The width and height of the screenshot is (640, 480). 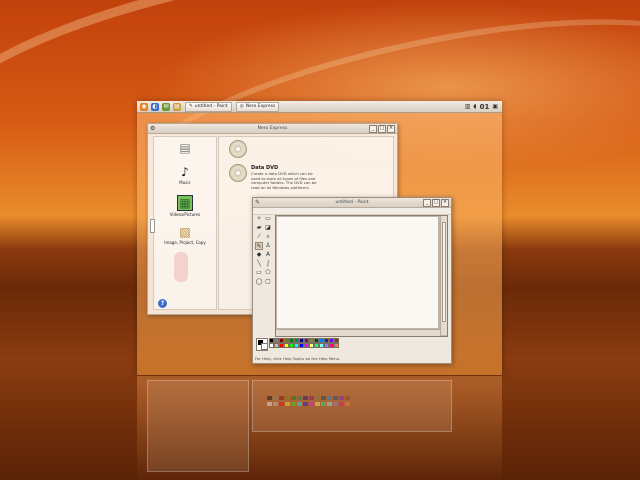 I want to click on sidebar-item-music: ♪ Music, so click(x=185, y=175).